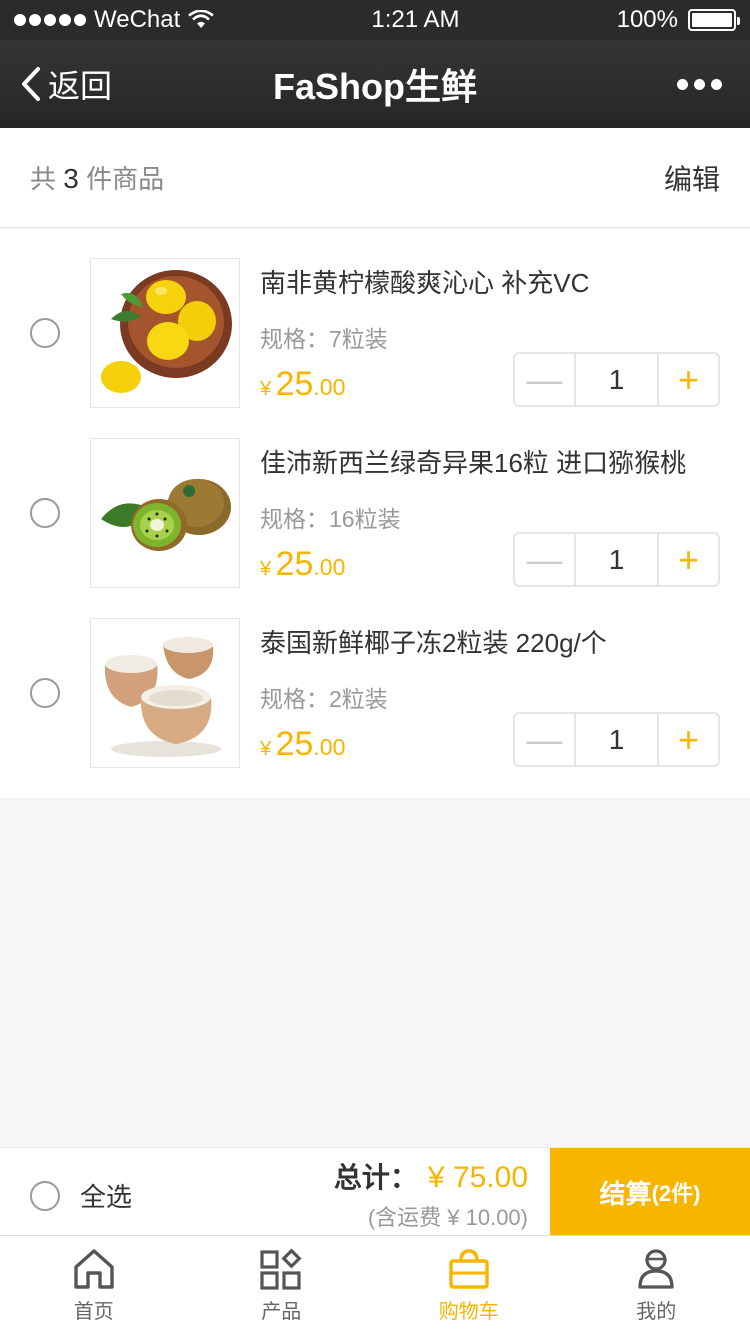 Image resolution: width=750 pixels, height=1334 pixels. I want to click on count-number: 3, so click(71, 178).